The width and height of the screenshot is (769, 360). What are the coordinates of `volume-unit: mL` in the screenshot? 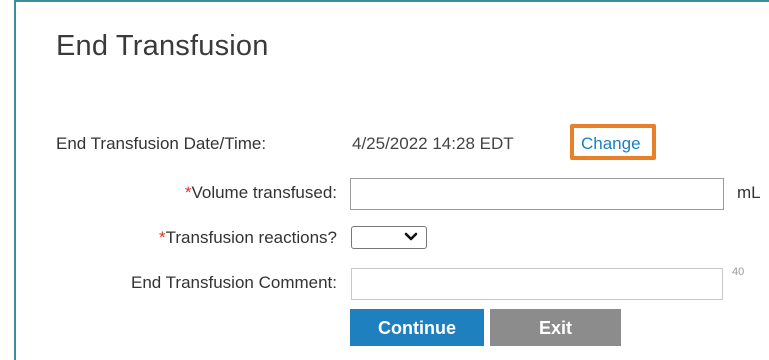 It's located at (749, 192).